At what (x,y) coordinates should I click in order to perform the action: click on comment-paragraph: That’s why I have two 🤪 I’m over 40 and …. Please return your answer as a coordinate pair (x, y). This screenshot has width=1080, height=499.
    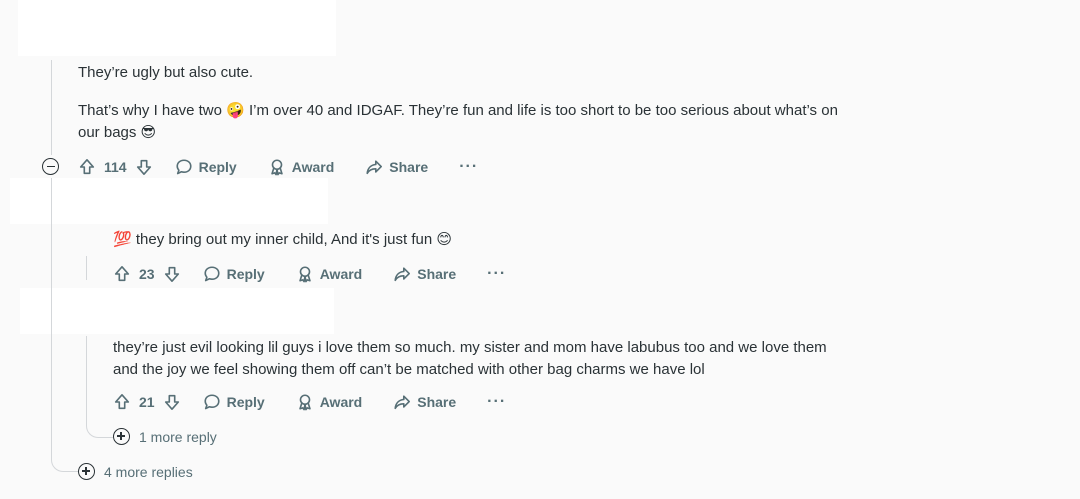
    Looking at the image, I should click on (458, 121).